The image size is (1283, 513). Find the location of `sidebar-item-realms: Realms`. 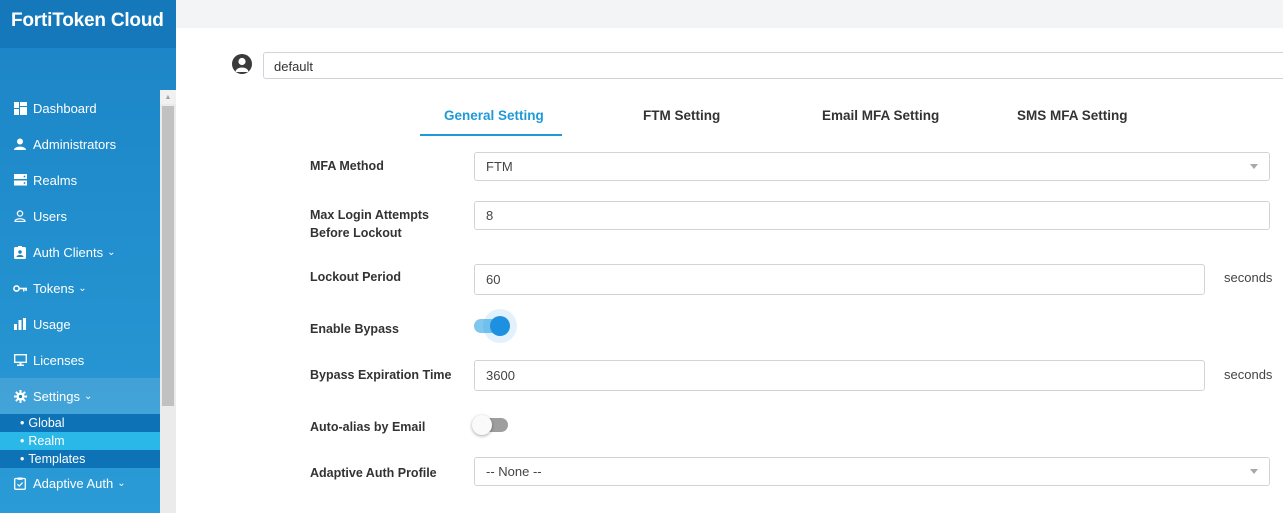

sidebar-item-realms: Realms is located at coordinates (88, 180).